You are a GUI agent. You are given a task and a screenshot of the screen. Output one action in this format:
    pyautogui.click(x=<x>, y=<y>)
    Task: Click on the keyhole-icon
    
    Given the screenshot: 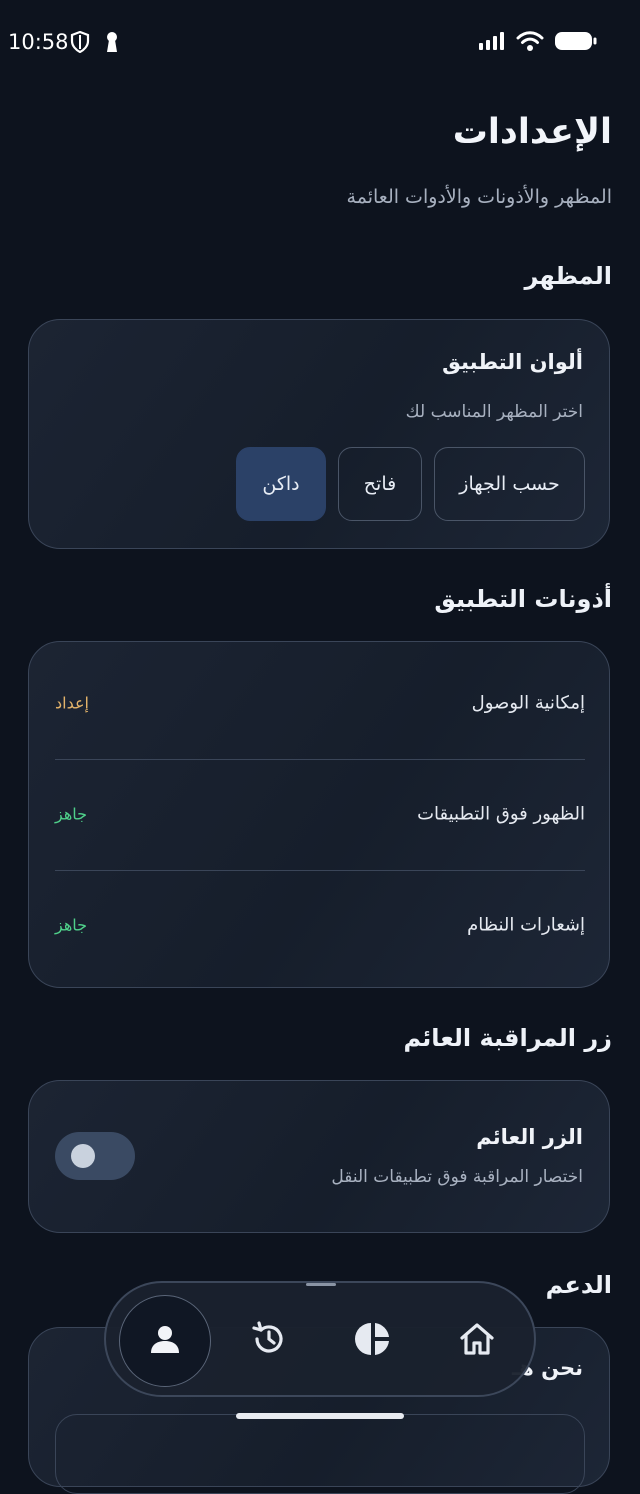 What is the action you would take?
    pyautogui.click(x=112, y=44)
    